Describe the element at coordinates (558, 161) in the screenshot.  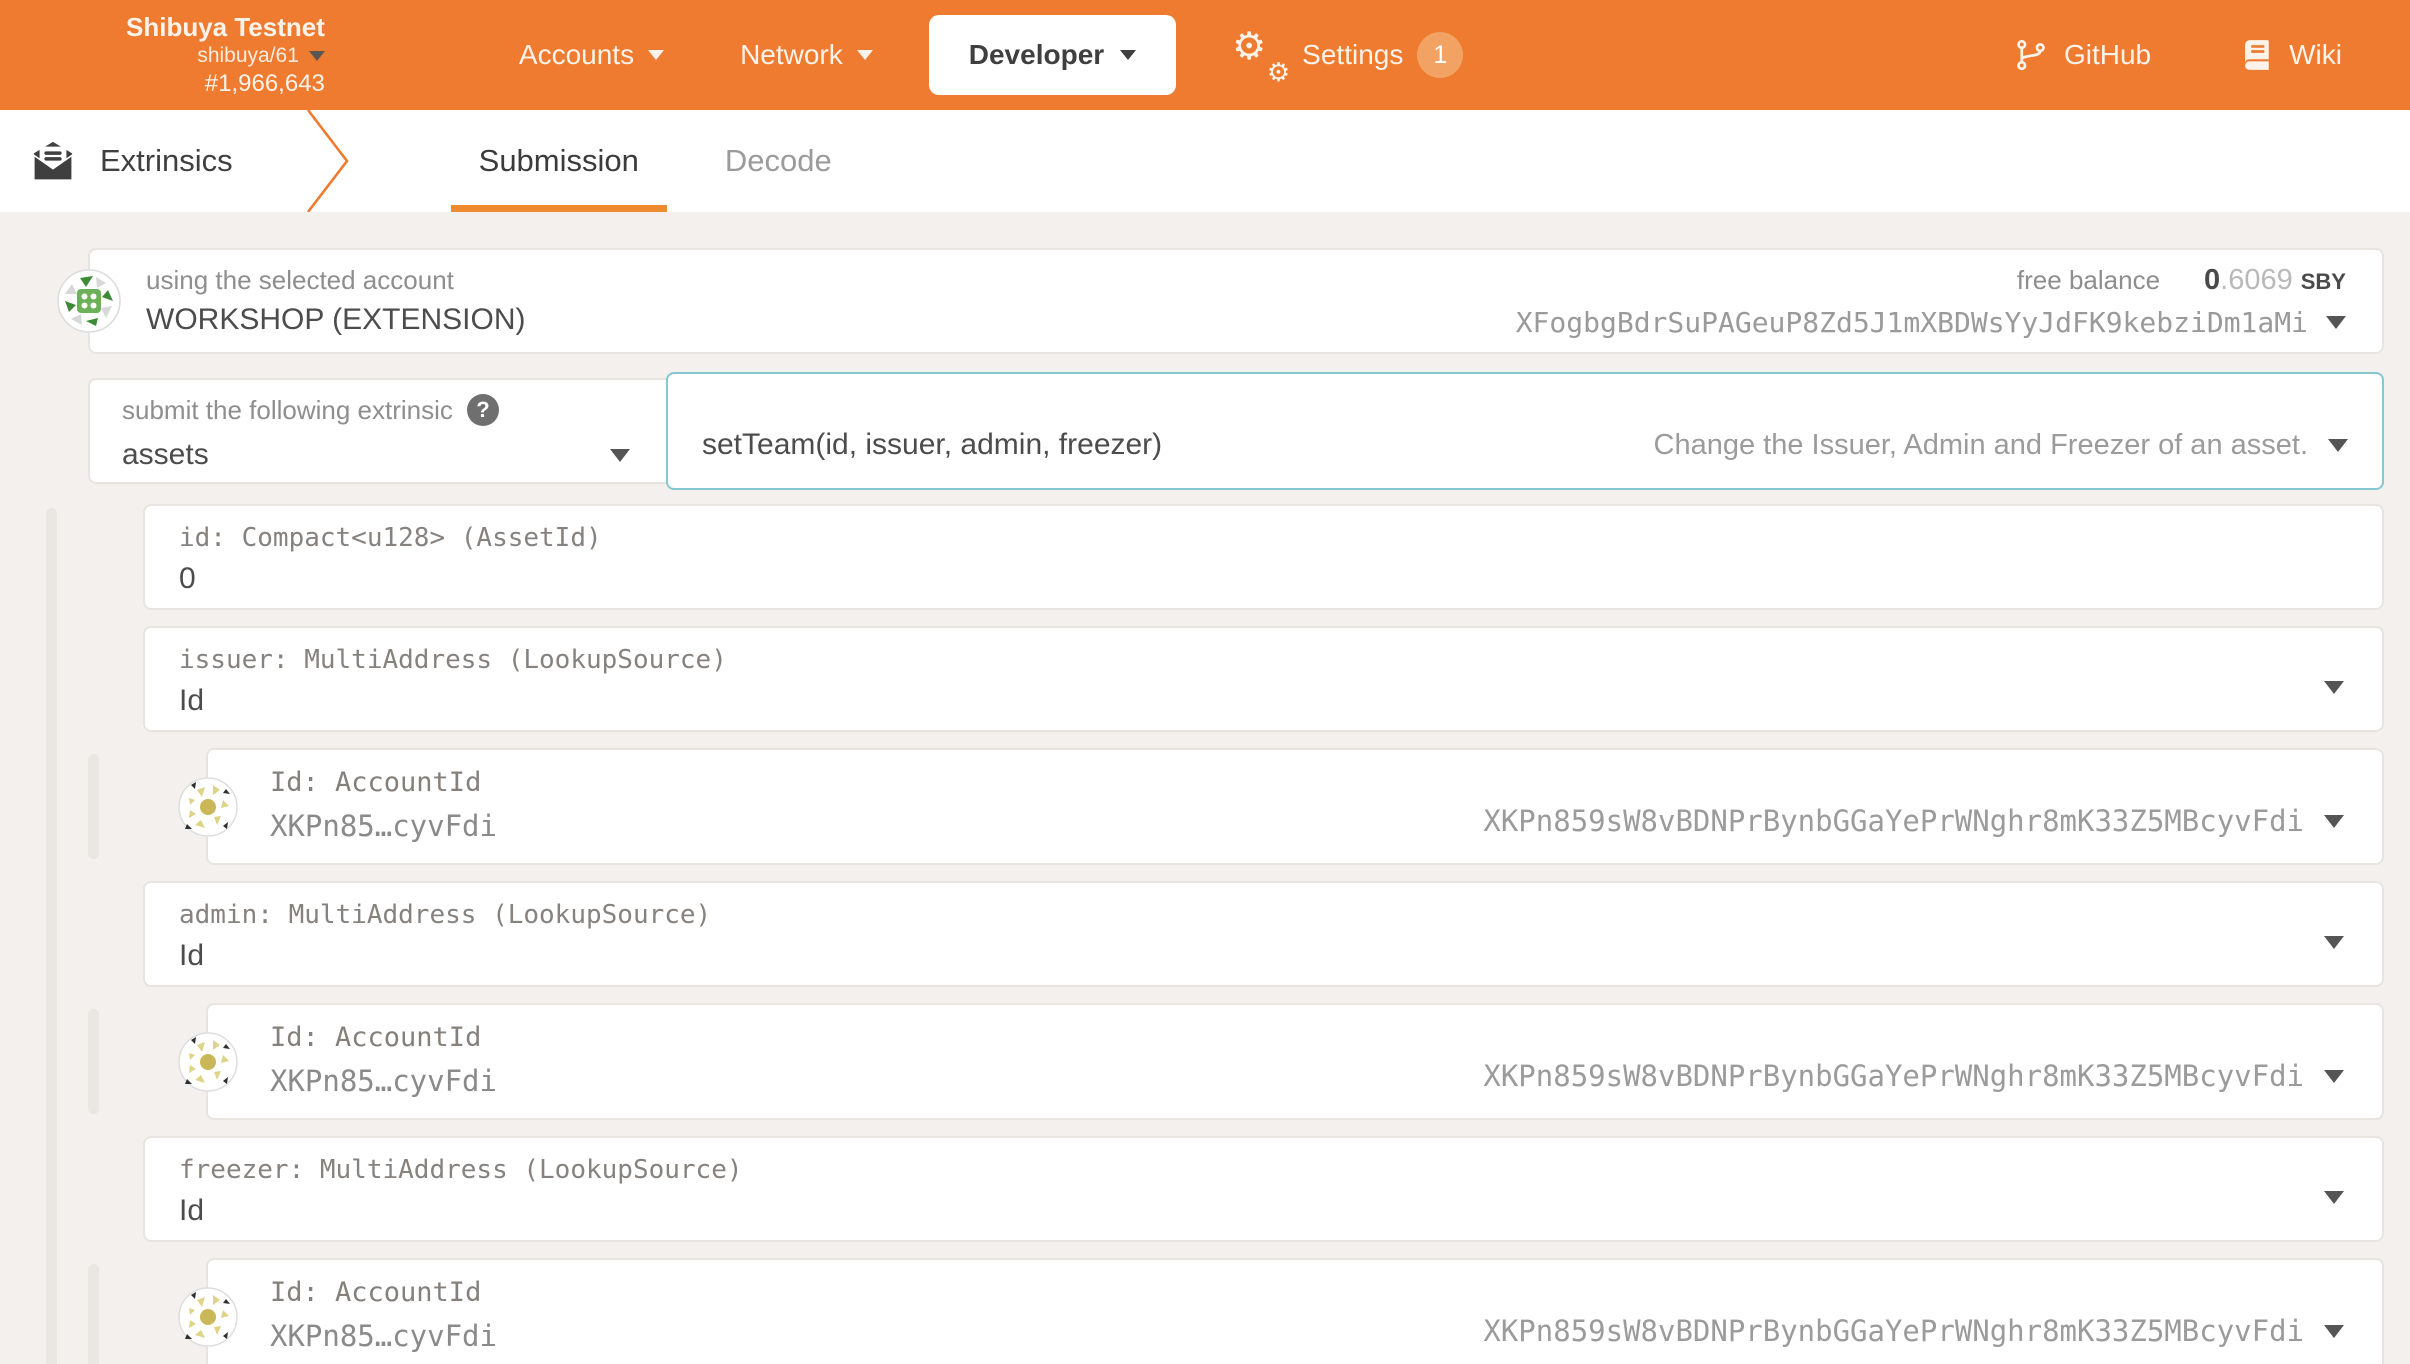
I see `tab-submission: Submission` at that location.